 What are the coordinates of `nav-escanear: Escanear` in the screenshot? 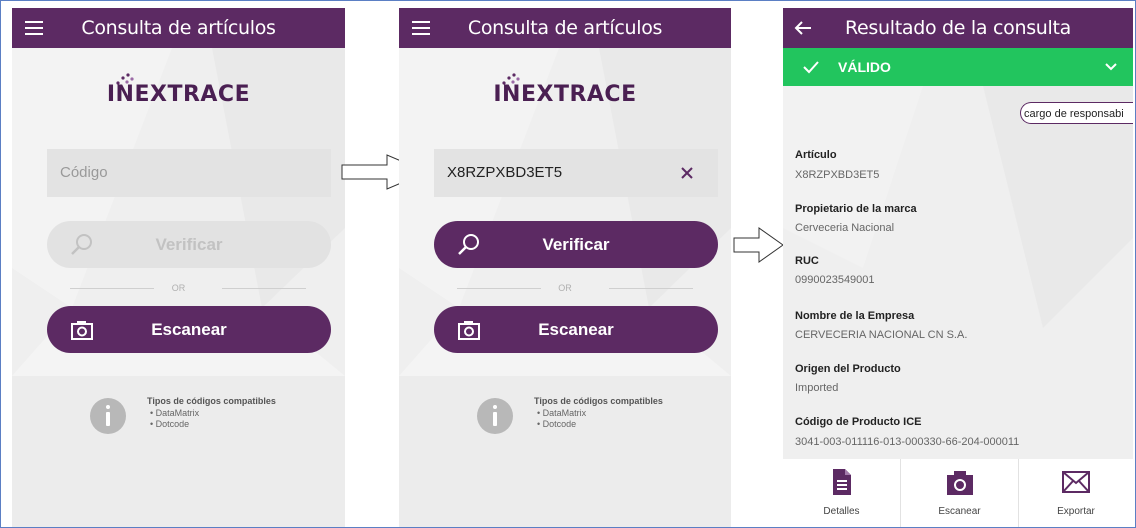 It's located at (959, 493).